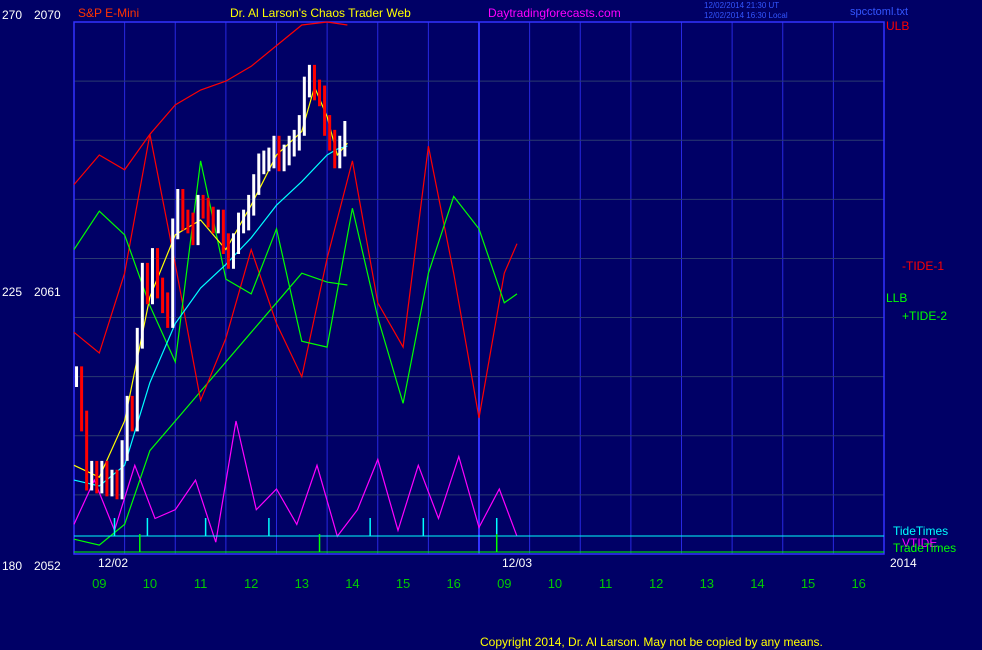 This screenshot has width=982, height=650. I want to click on year-label: 2014, so click(903, 563).